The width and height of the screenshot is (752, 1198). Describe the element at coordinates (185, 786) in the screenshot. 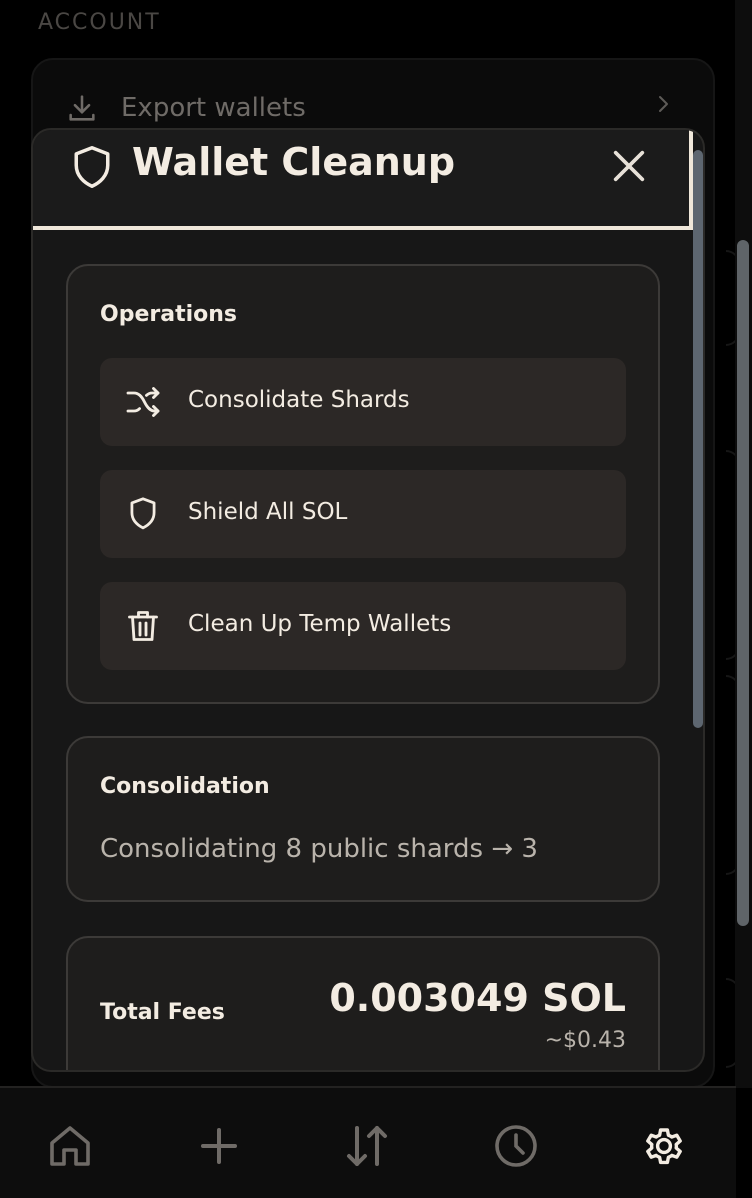

I see `consolidation-title: Consolidation` at that location.